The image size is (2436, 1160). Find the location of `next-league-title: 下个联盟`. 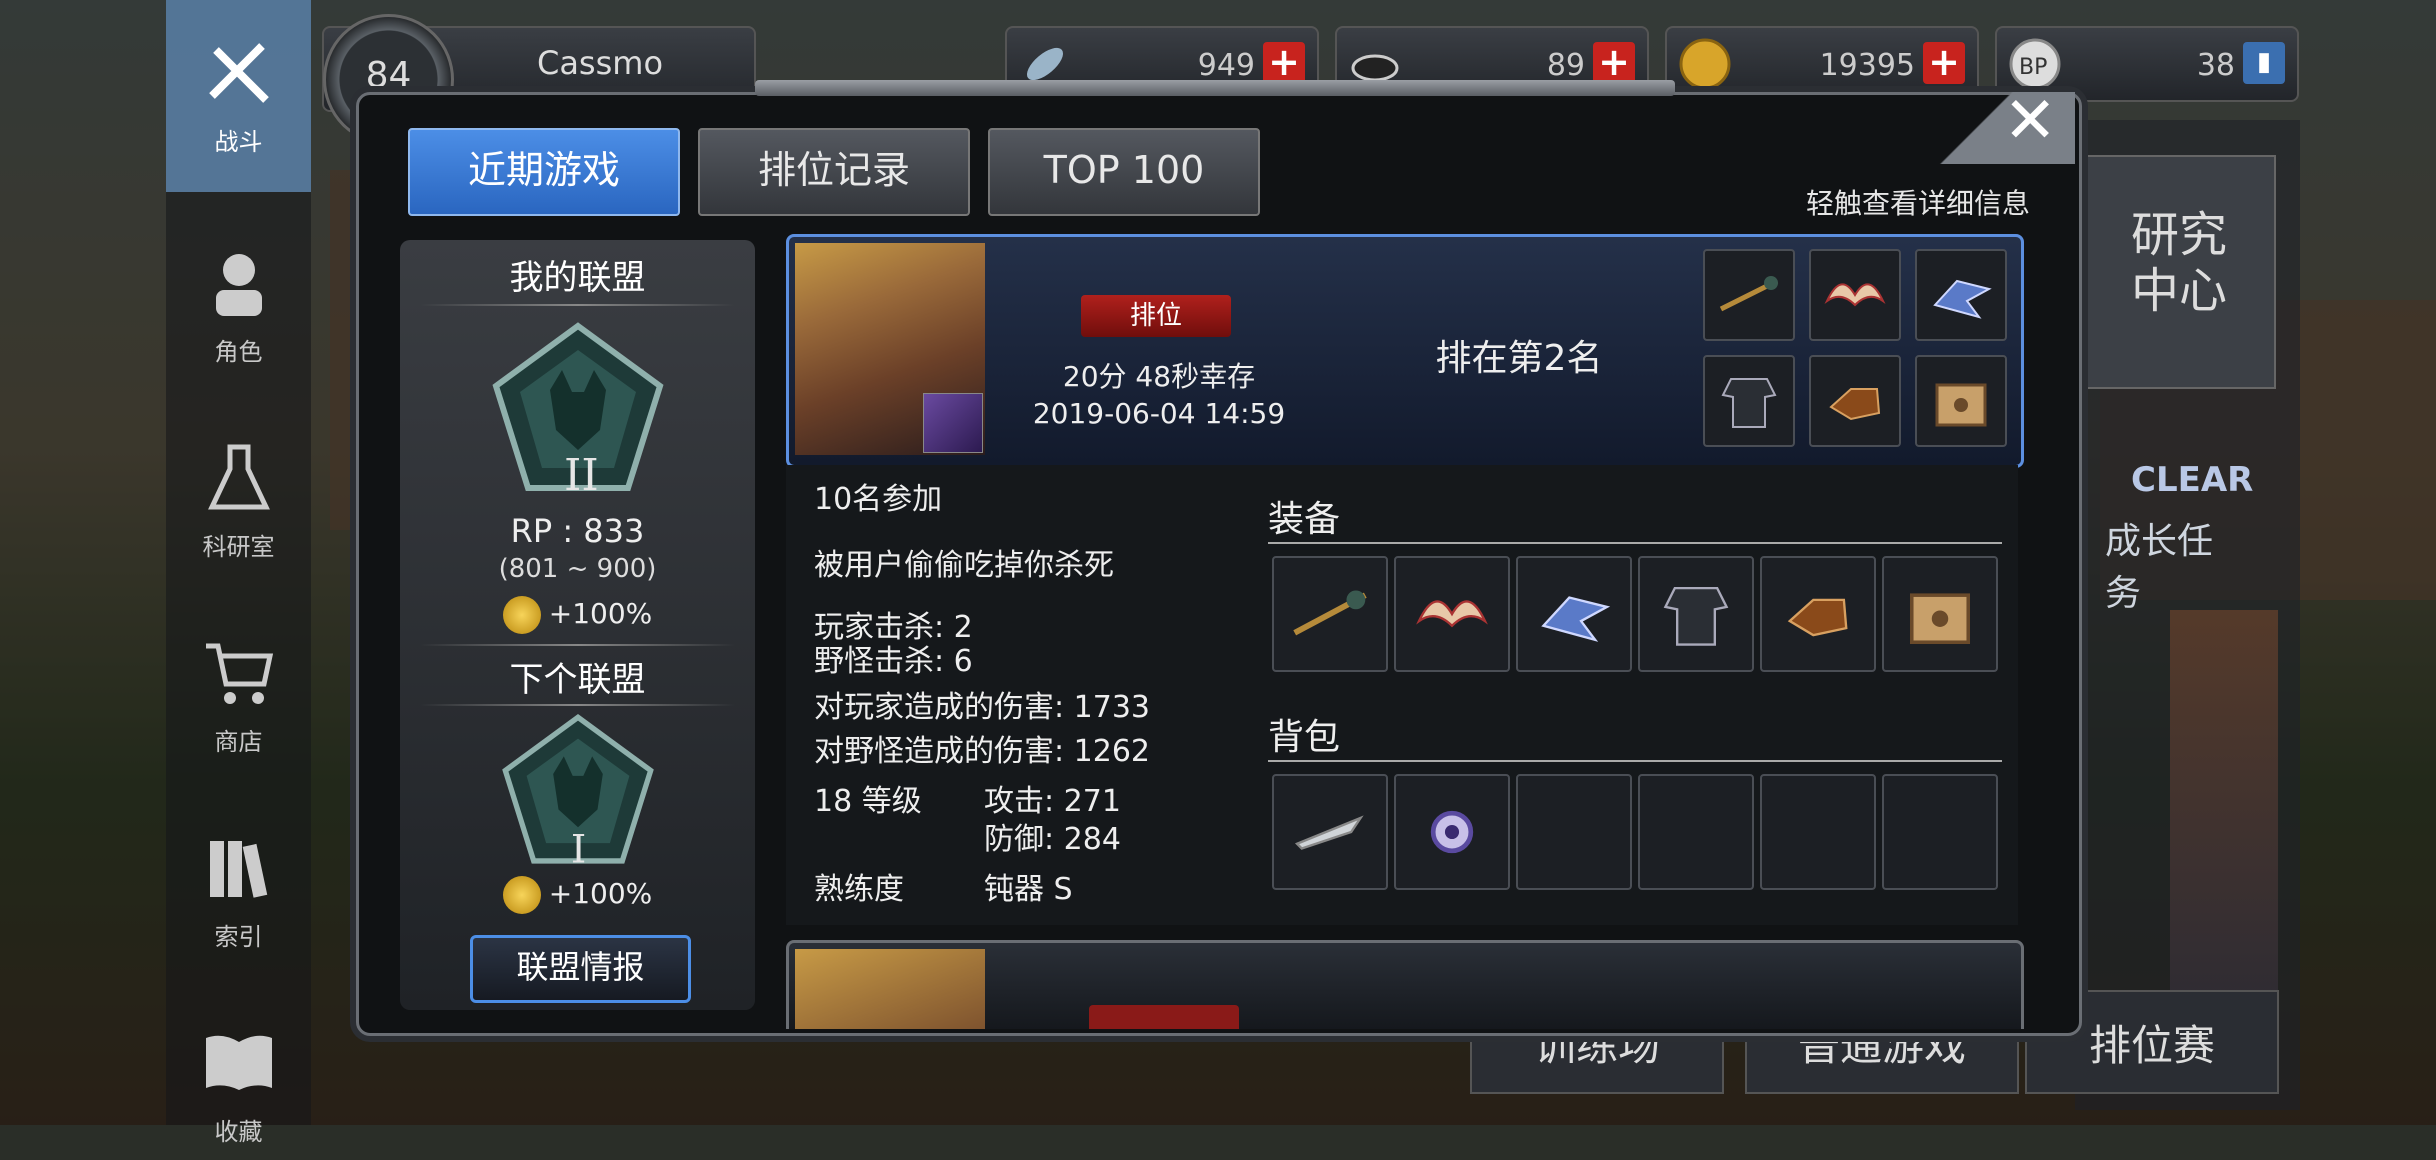

next-league-title: 下个联盟 is located at coordinates (577, 680).